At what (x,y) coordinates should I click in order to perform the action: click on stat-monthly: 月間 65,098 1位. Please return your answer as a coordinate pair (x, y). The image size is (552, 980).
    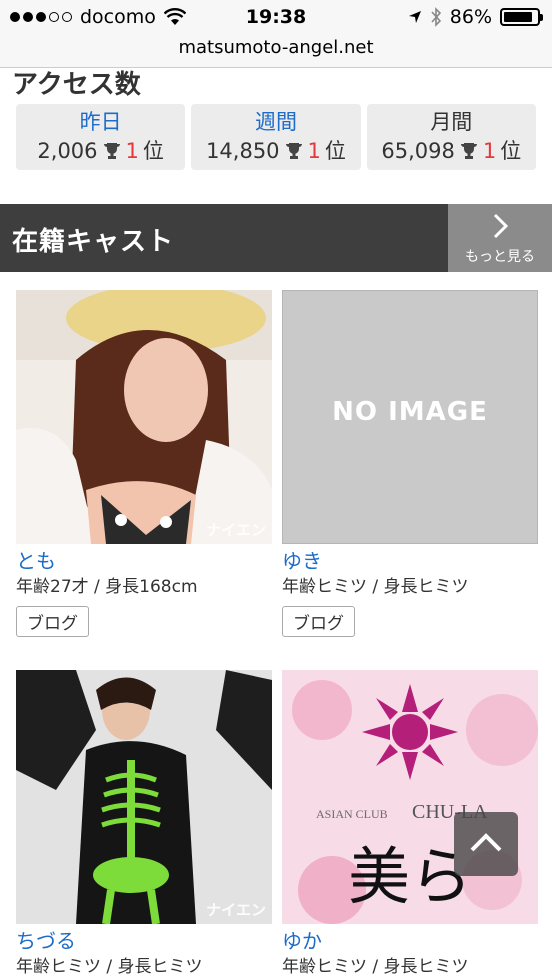
    Looking at the image, I should click on (451, 137).